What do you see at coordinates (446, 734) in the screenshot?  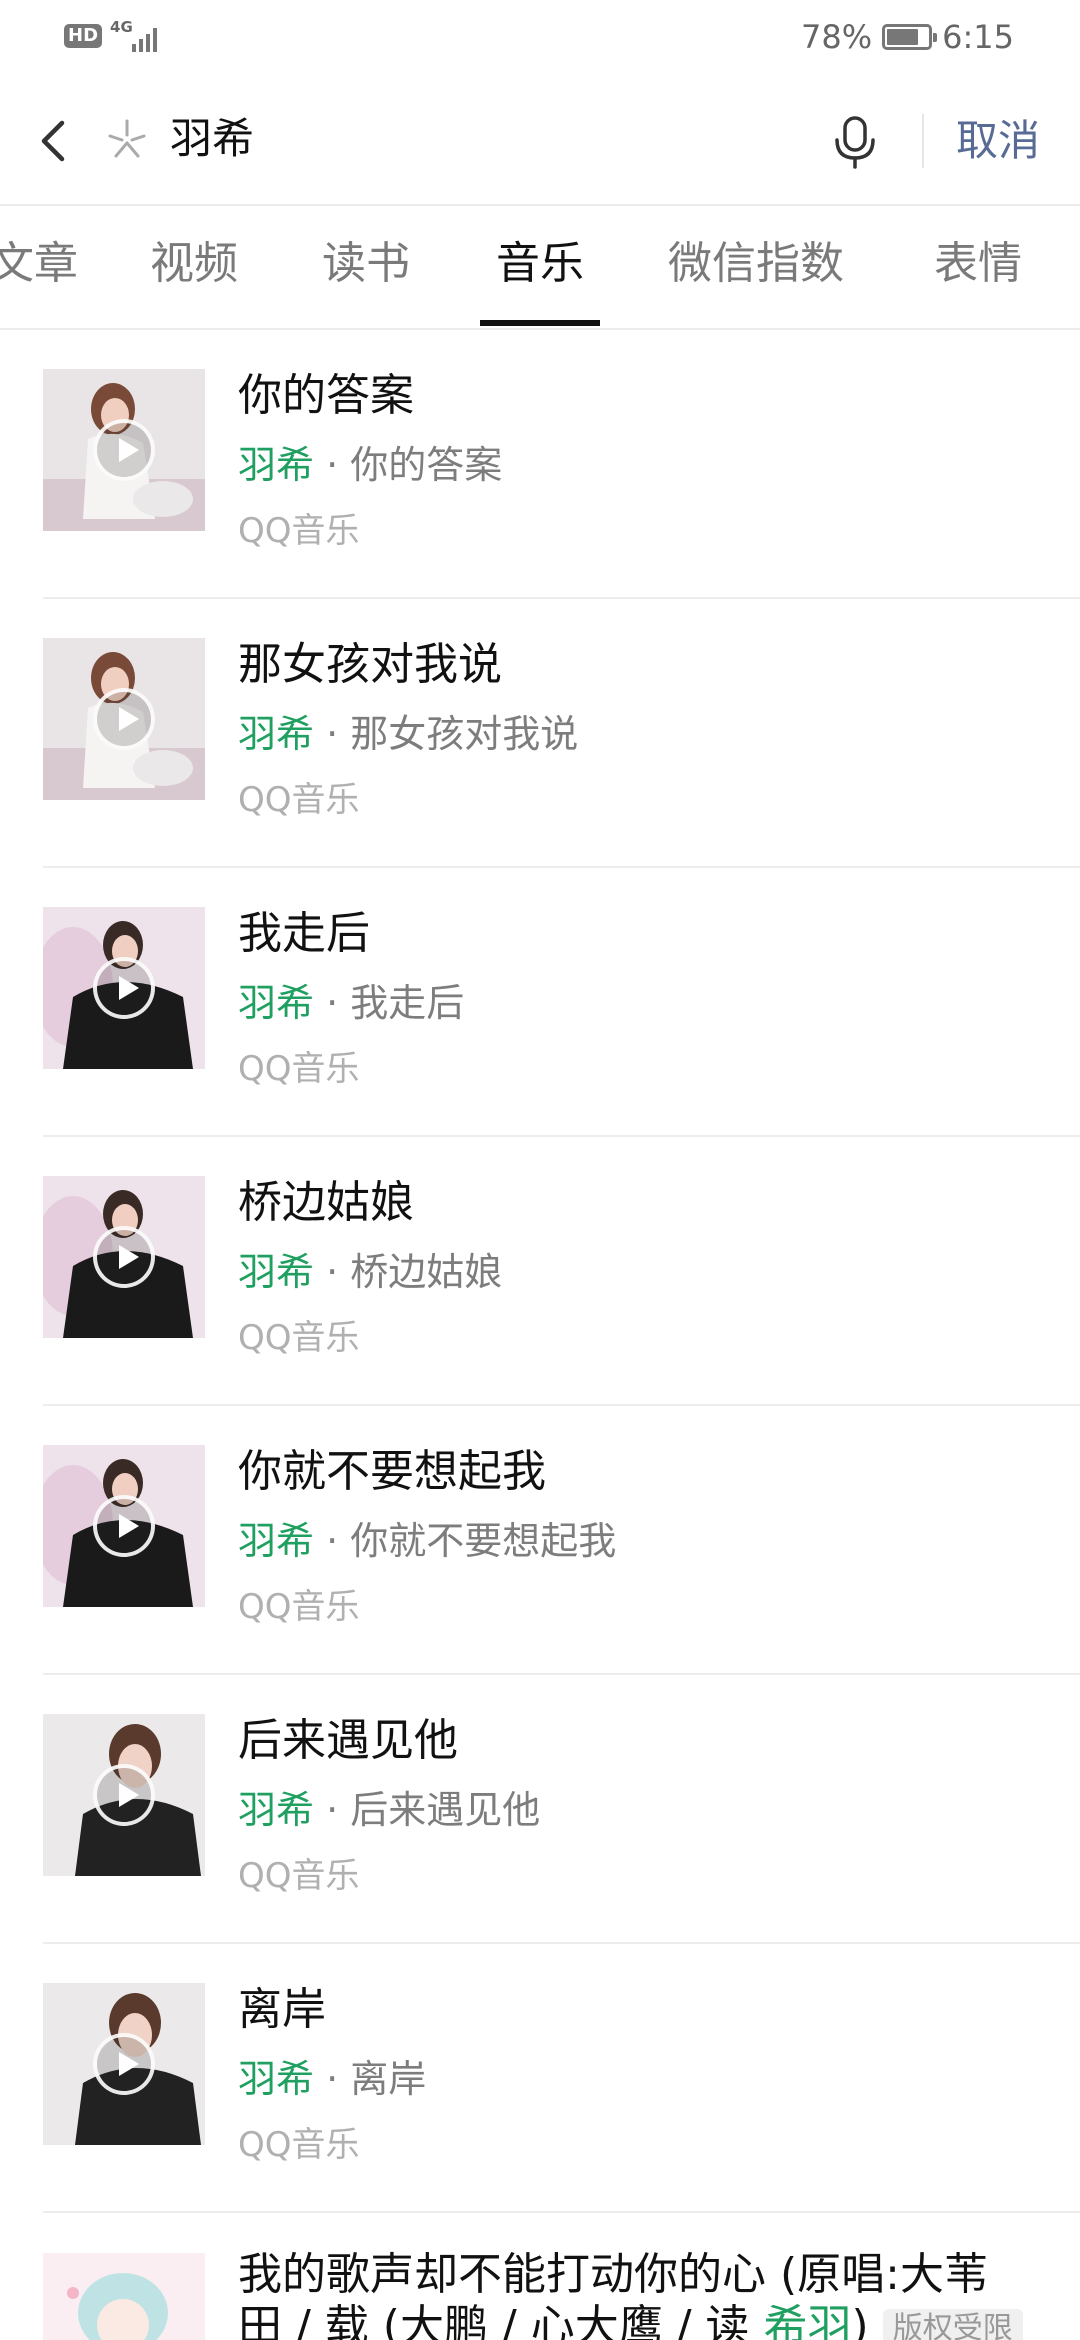 I see `album-name: · 那女孩对我说` at bounding box center [446, 734].